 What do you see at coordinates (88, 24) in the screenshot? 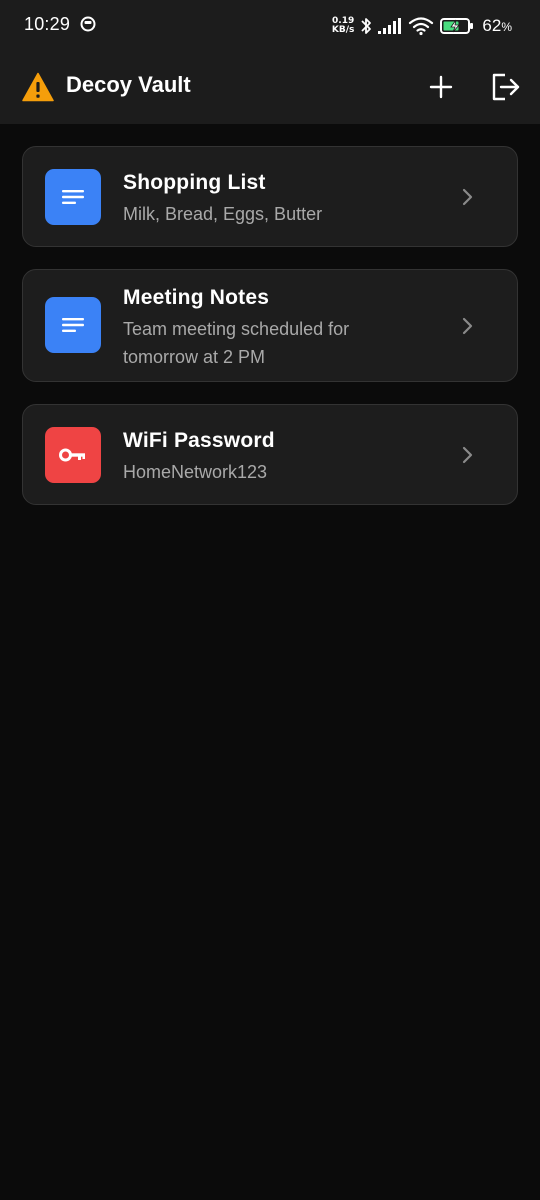
I see `notification-icon` at bounding box center [88, 24].